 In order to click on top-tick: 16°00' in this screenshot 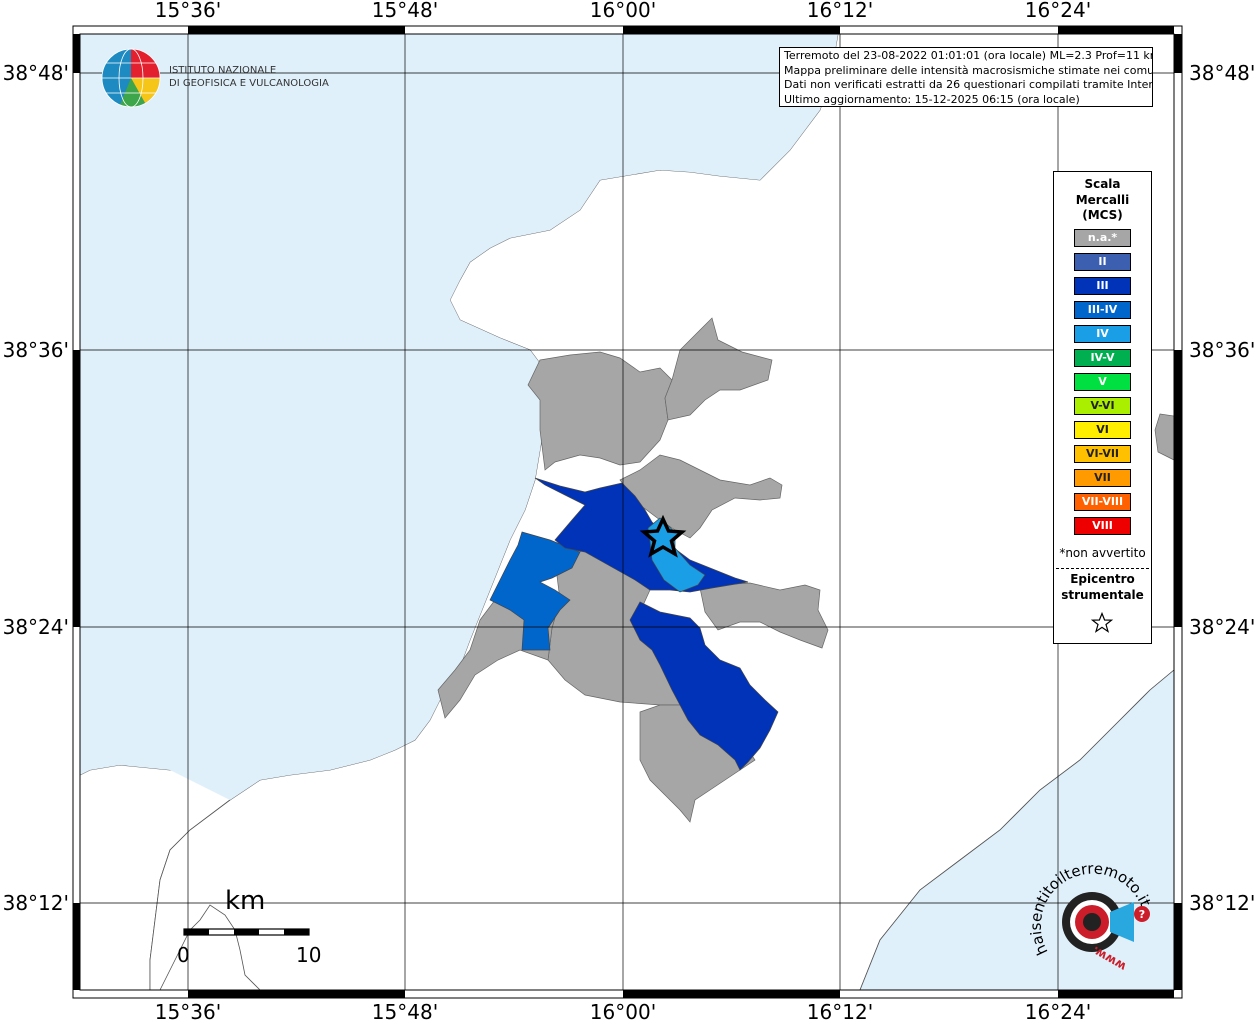, I will do `click(623, 11)`.